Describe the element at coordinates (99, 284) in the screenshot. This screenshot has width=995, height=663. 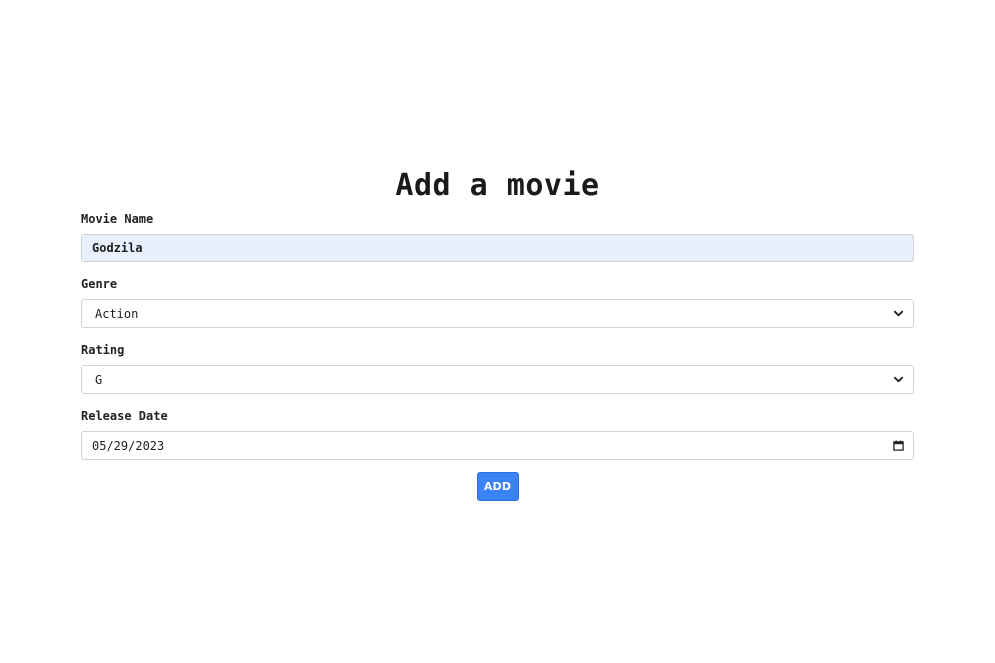
I see `genre-label: Genre` at that location.